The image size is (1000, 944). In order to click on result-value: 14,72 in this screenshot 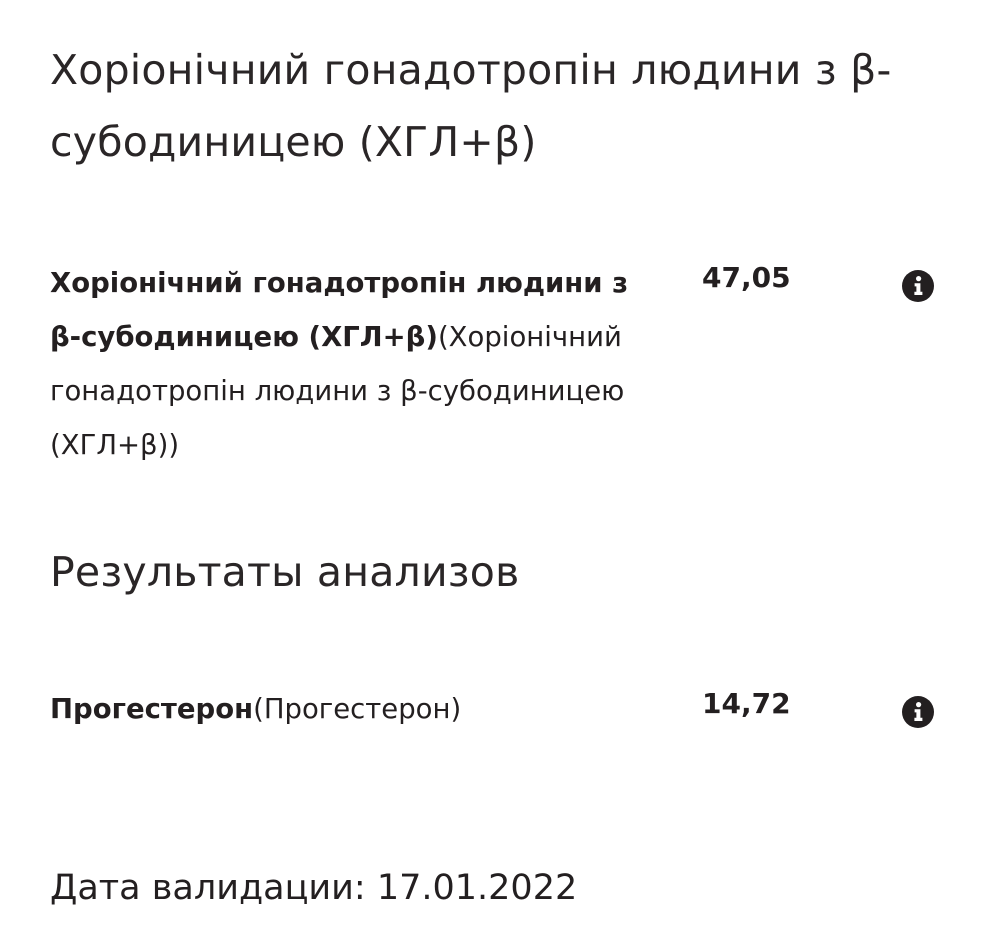, I will do `click(746, 703)`.